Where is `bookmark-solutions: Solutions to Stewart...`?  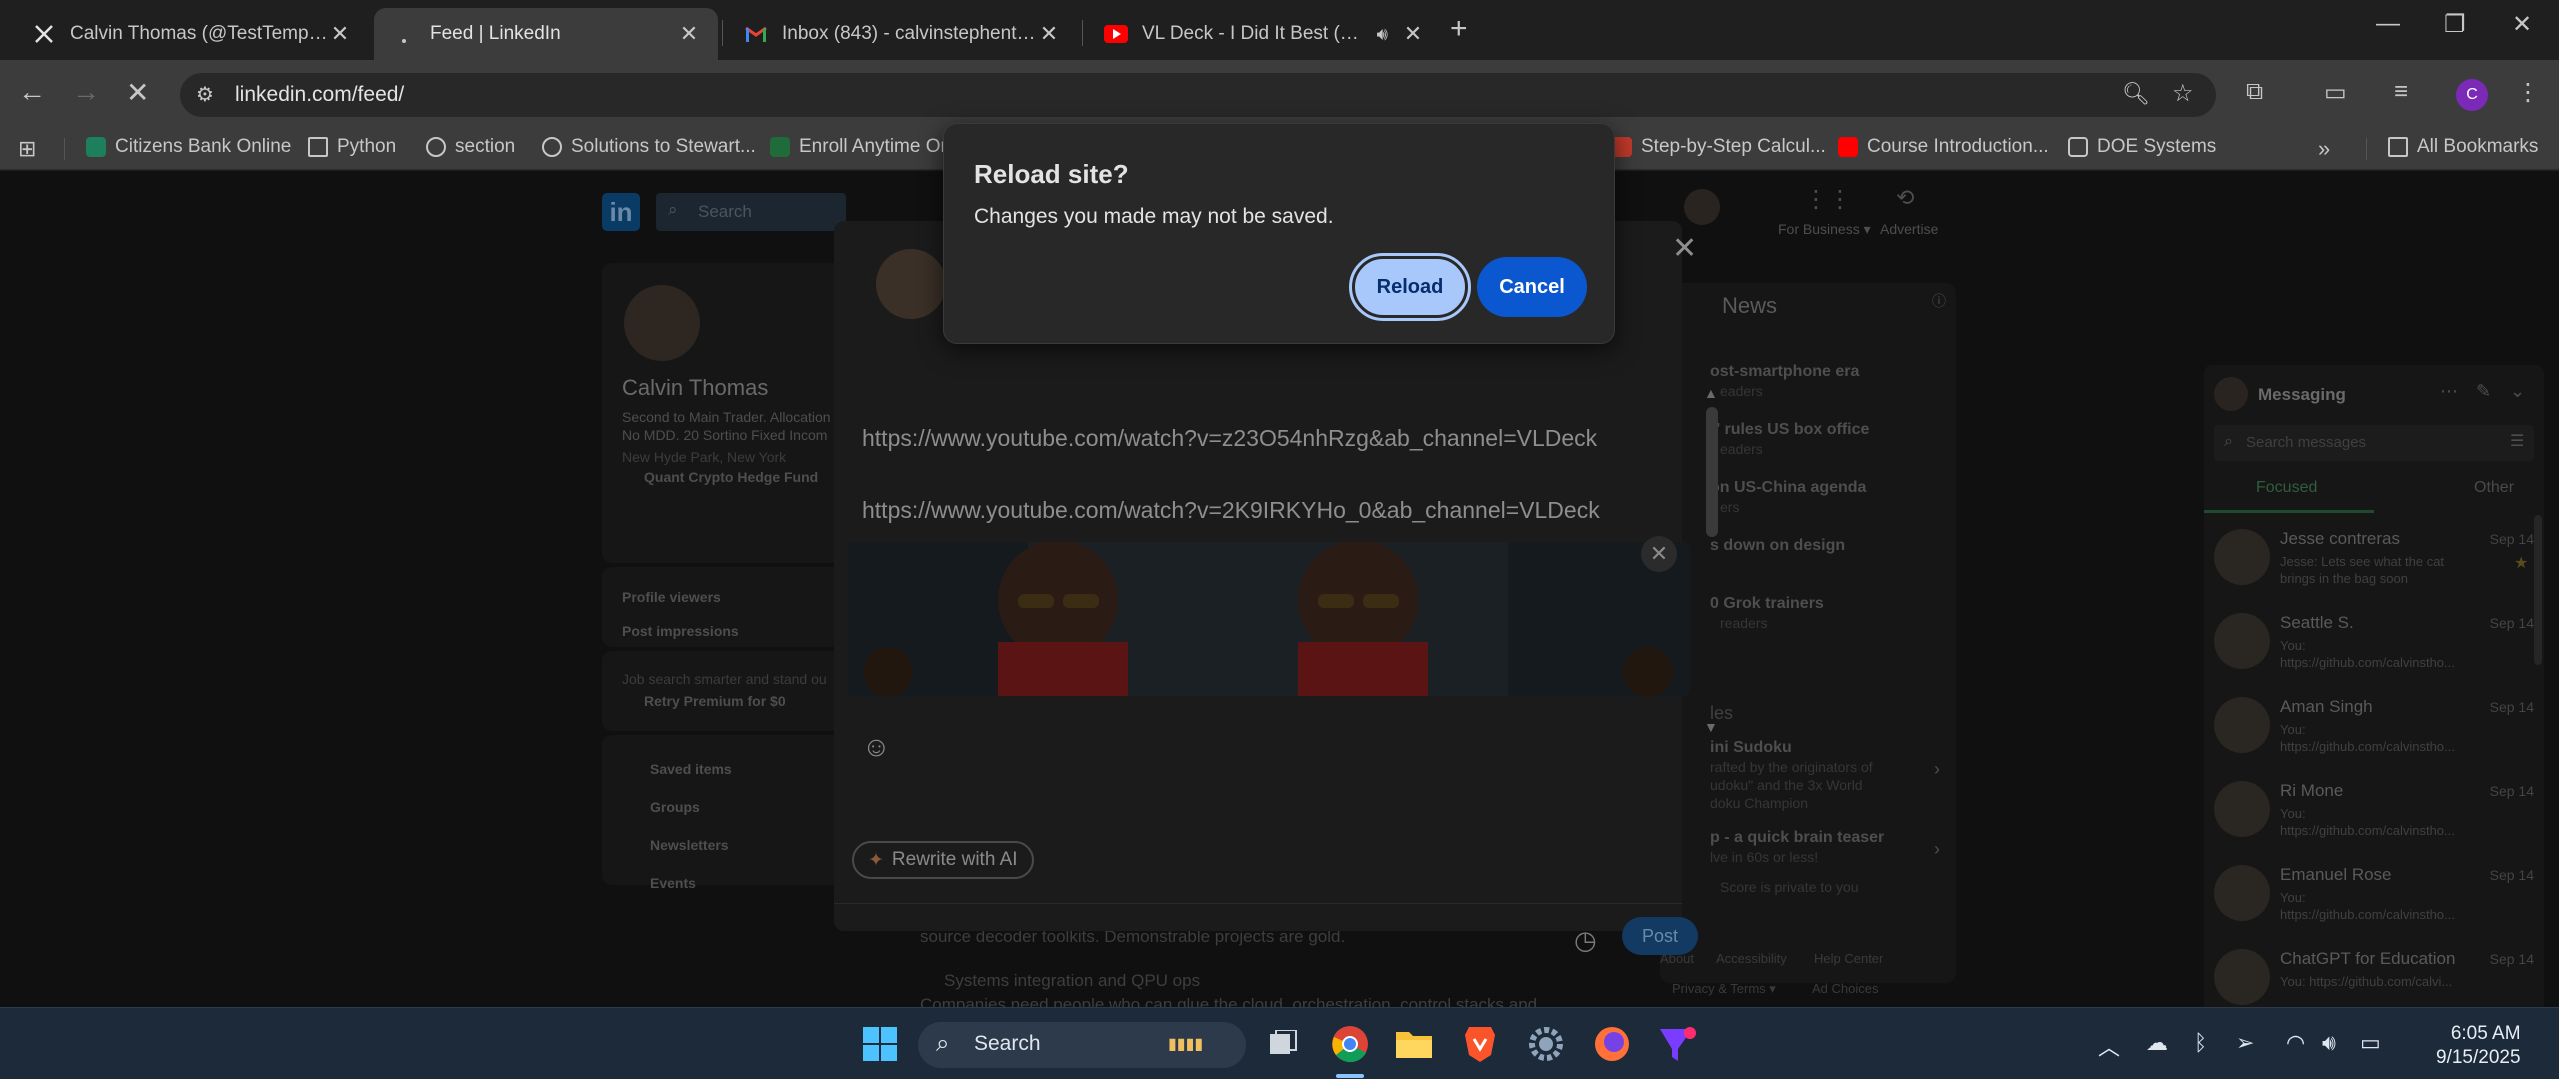 bookmark-solutions: Solutions to Stewart... is located at coordinates (649, 147).